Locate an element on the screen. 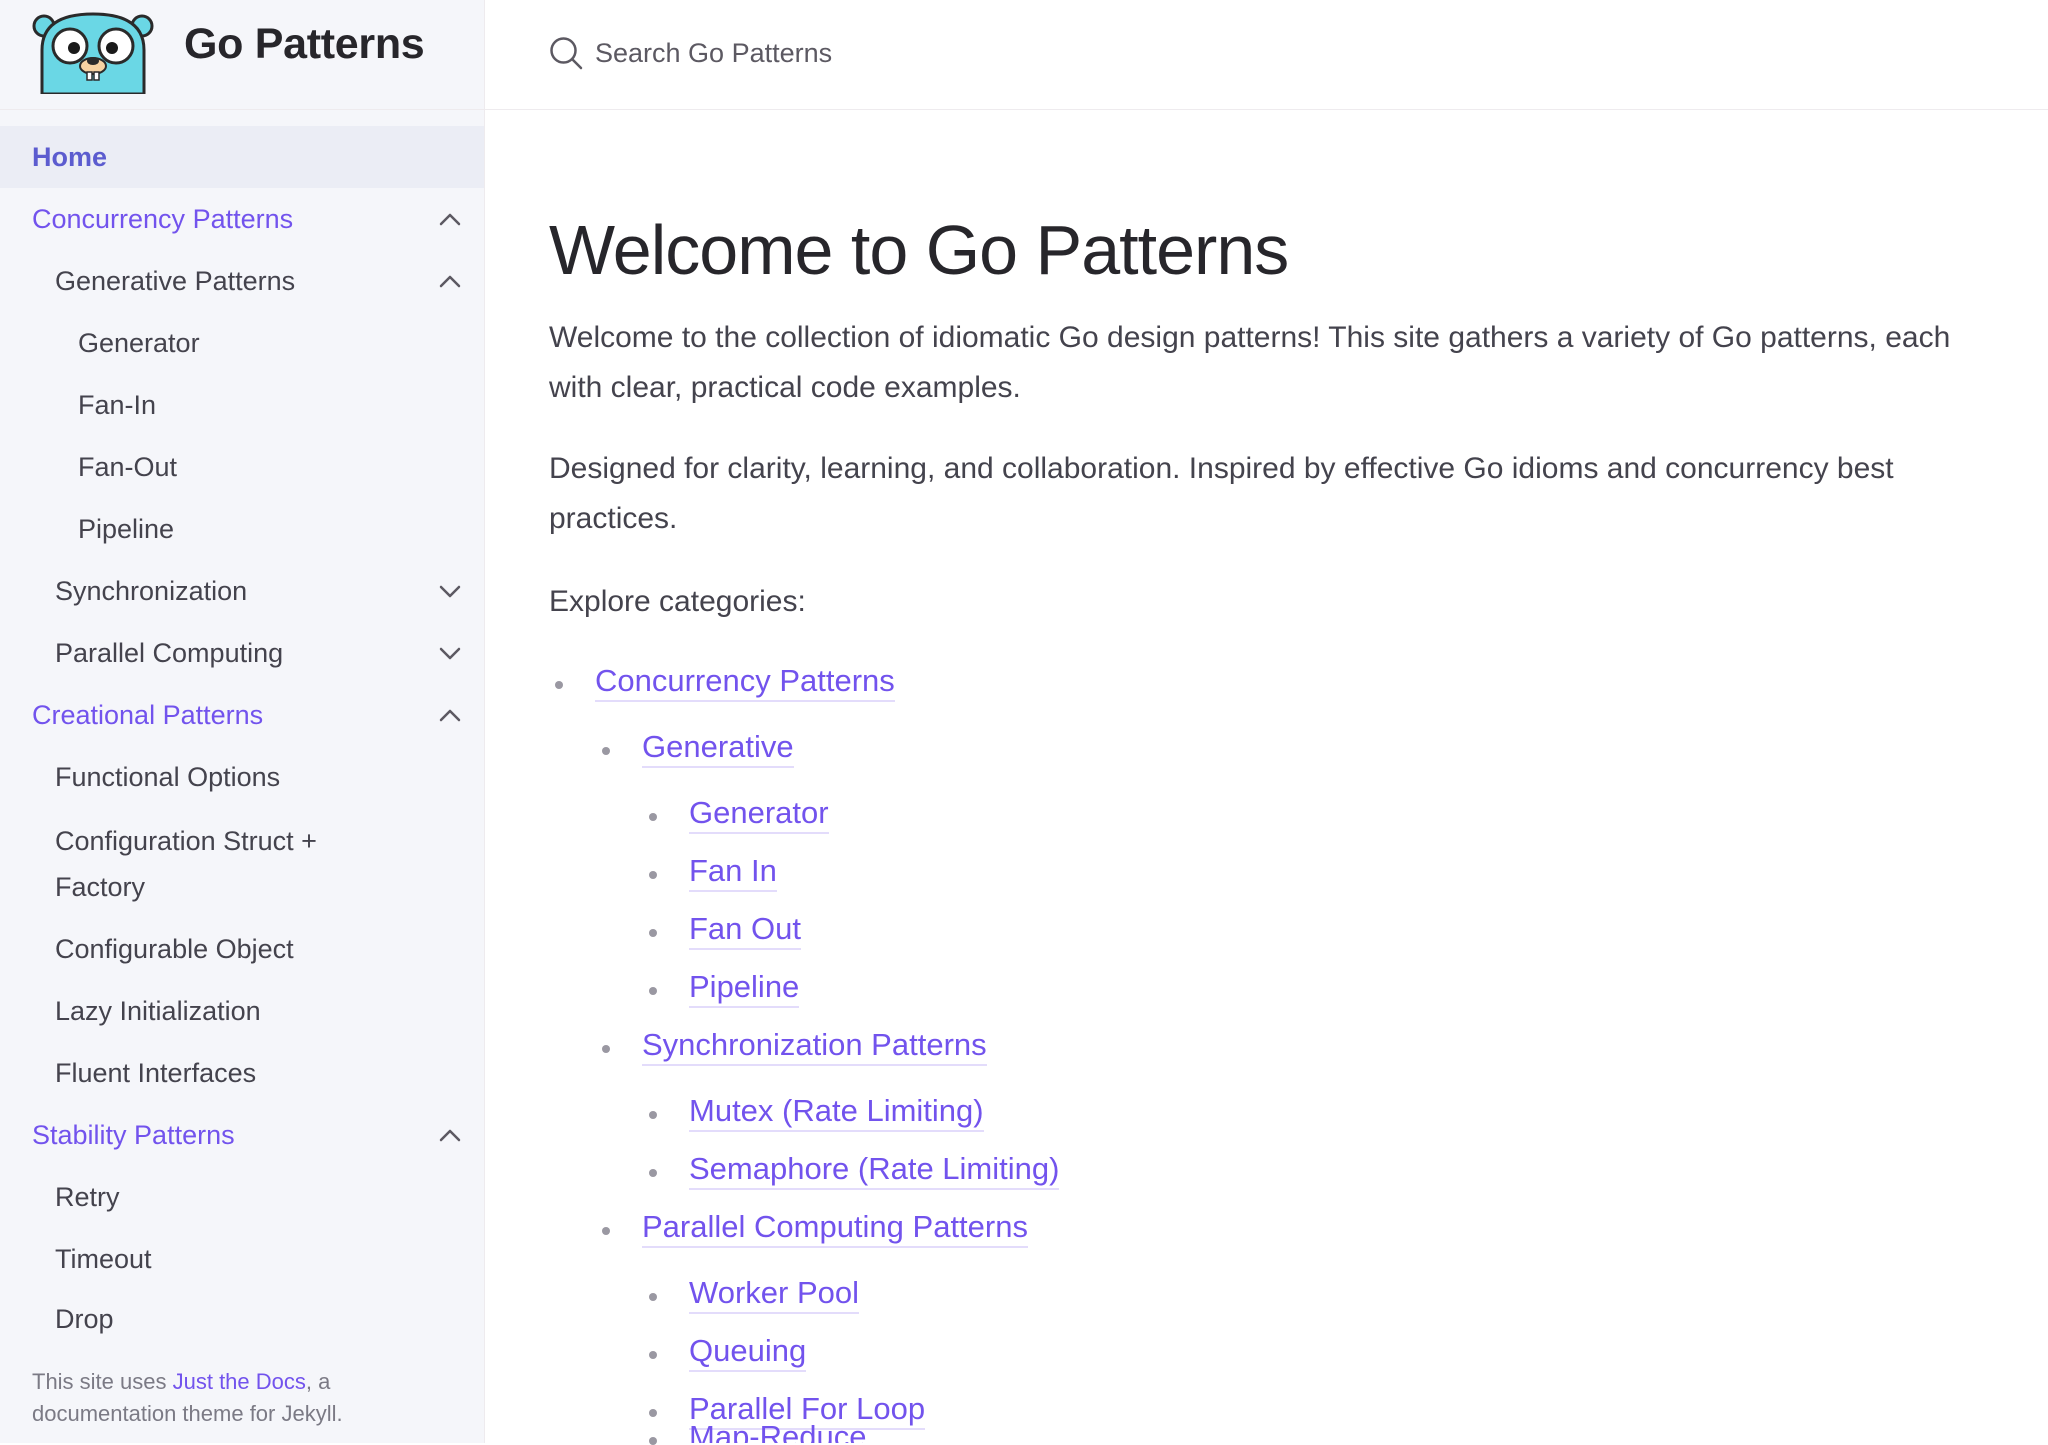  list-item-parallel: Parallel Computing Patterns is located at coordinates (835, 1228).